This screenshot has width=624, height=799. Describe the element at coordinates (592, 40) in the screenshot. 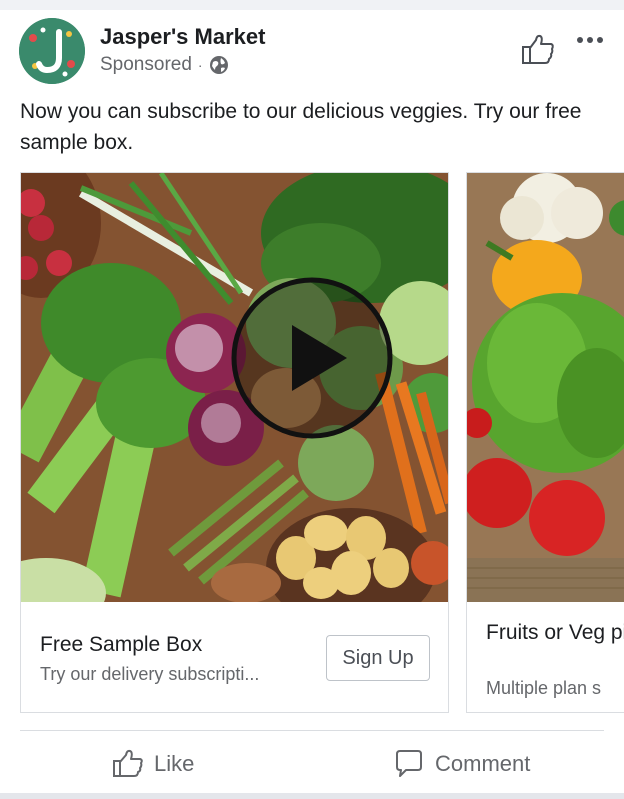

I see `more-options-icon` at that location.